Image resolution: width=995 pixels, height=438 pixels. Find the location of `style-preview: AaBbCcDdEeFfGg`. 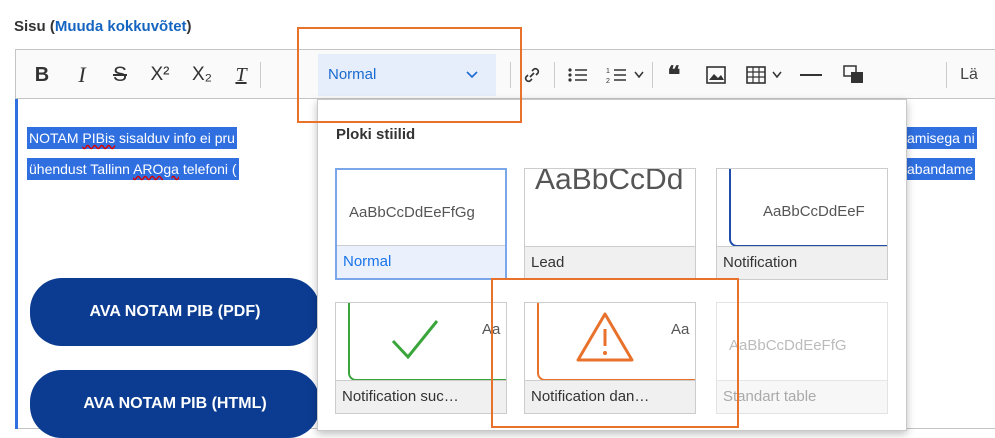

style-preview: AaBbCcDdEeFfGg is located at coordinates (412, 212).